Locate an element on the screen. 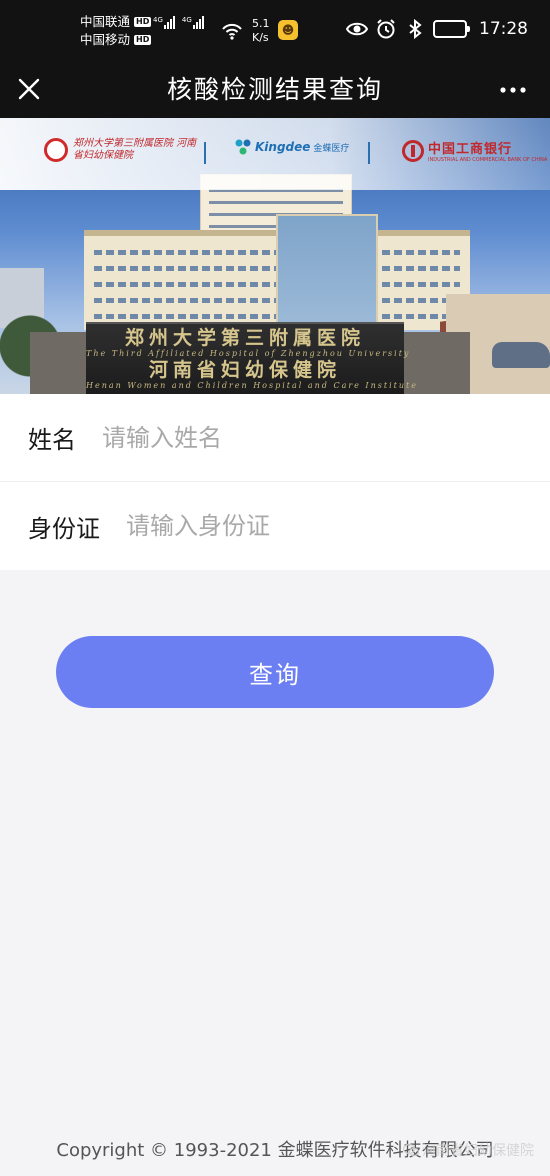 This screenshot has height=1176, width=550. id-label: 身份证 is located at coordinates (64, 528).